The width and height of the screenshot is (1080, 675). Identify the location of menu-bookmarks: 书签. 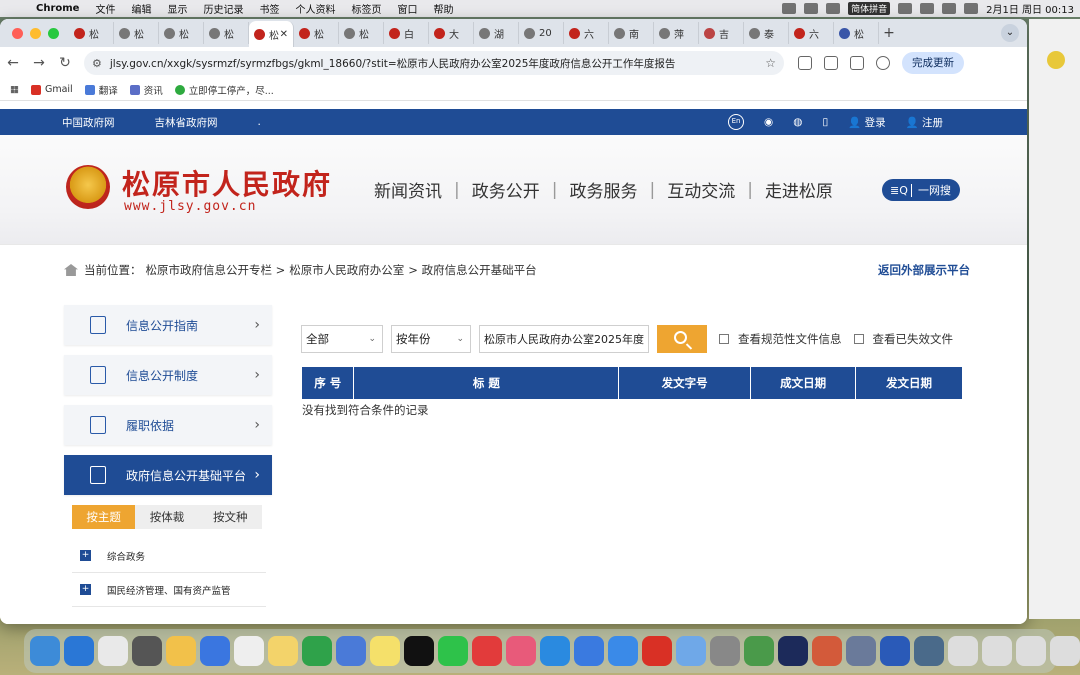
(269, 8).